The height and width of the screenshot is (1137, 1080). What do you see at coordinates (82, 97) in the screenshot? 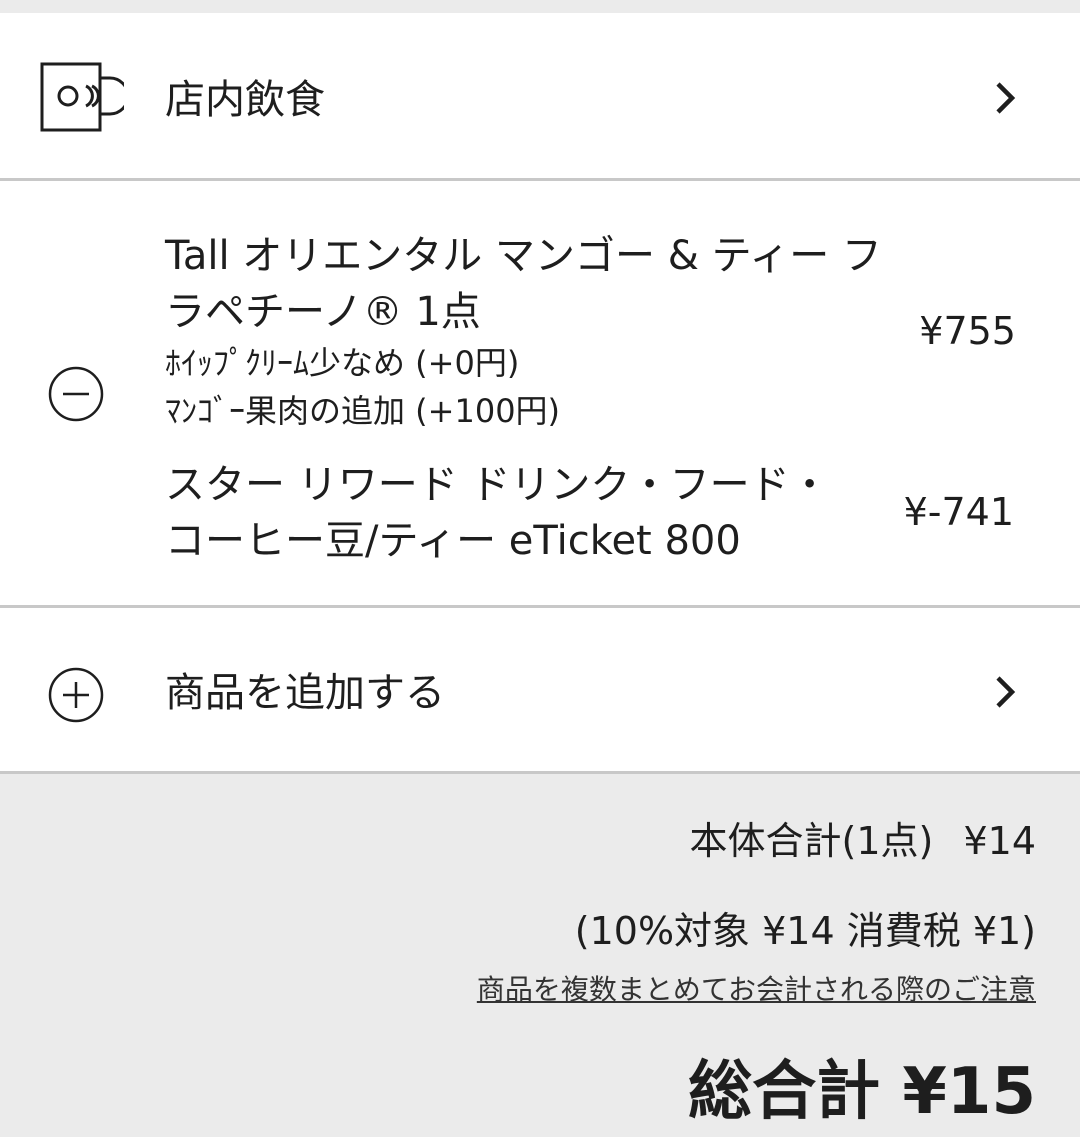
I see `cup-icon` at bounding box center [82, 97].